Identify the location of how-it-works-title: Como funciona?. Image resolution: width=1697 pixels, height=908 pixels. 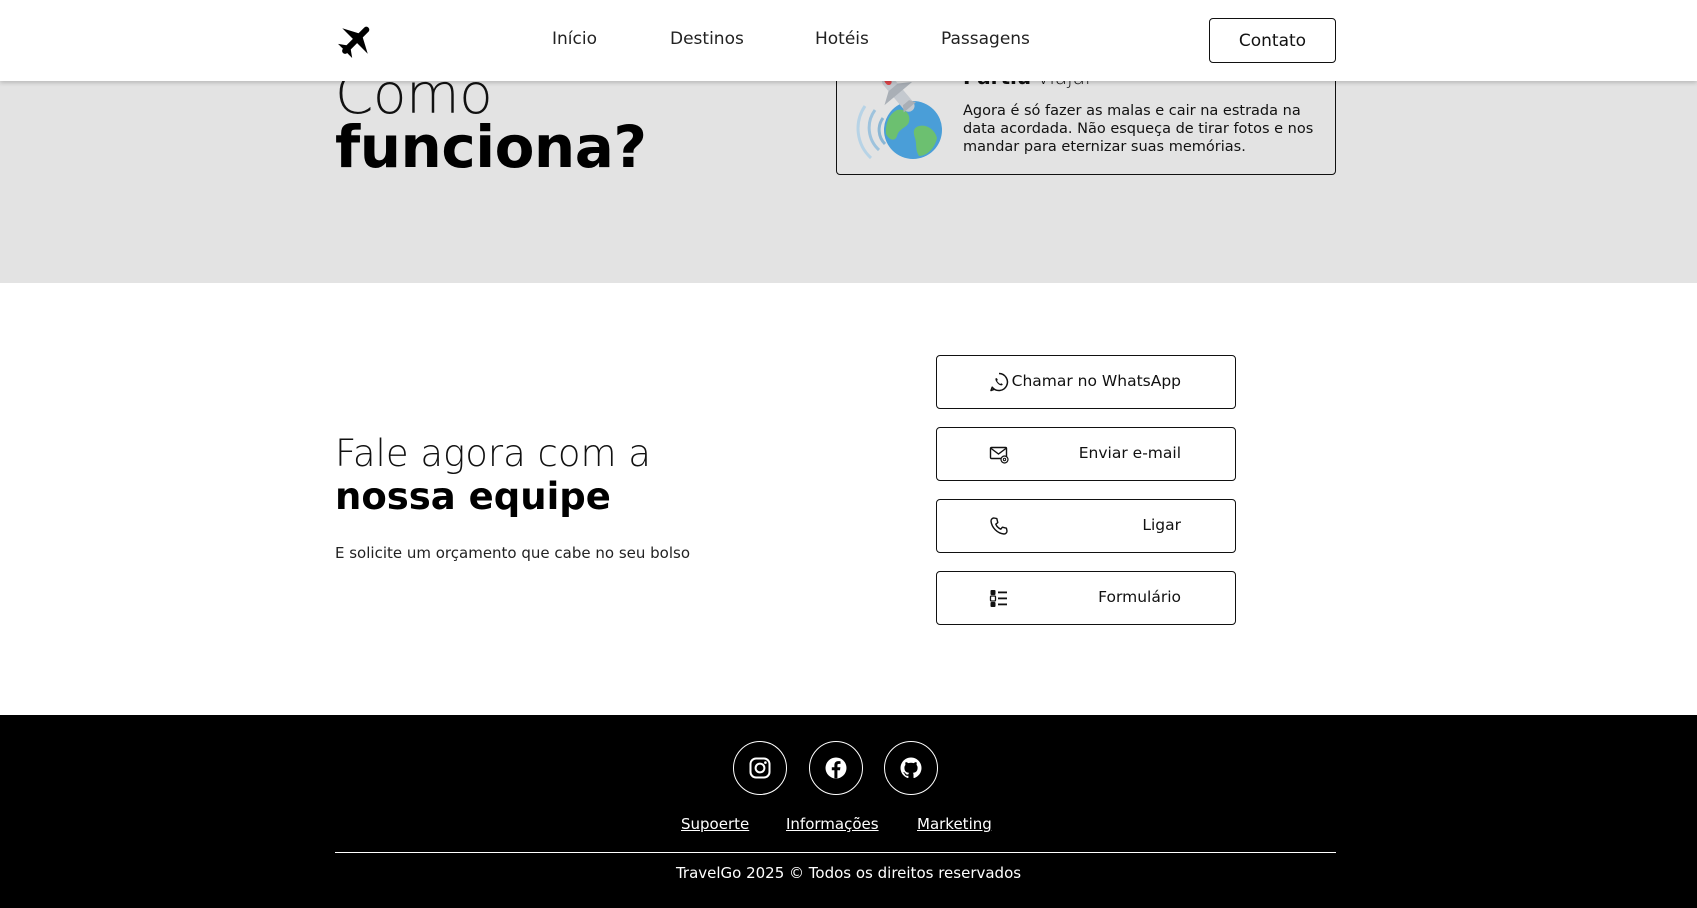
(491, 124).